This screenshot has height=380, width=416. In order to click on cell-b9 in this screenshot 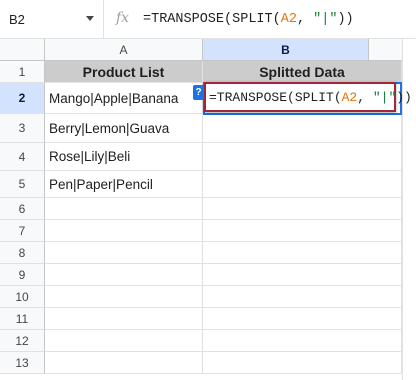, I will do `click(302, 275)`.